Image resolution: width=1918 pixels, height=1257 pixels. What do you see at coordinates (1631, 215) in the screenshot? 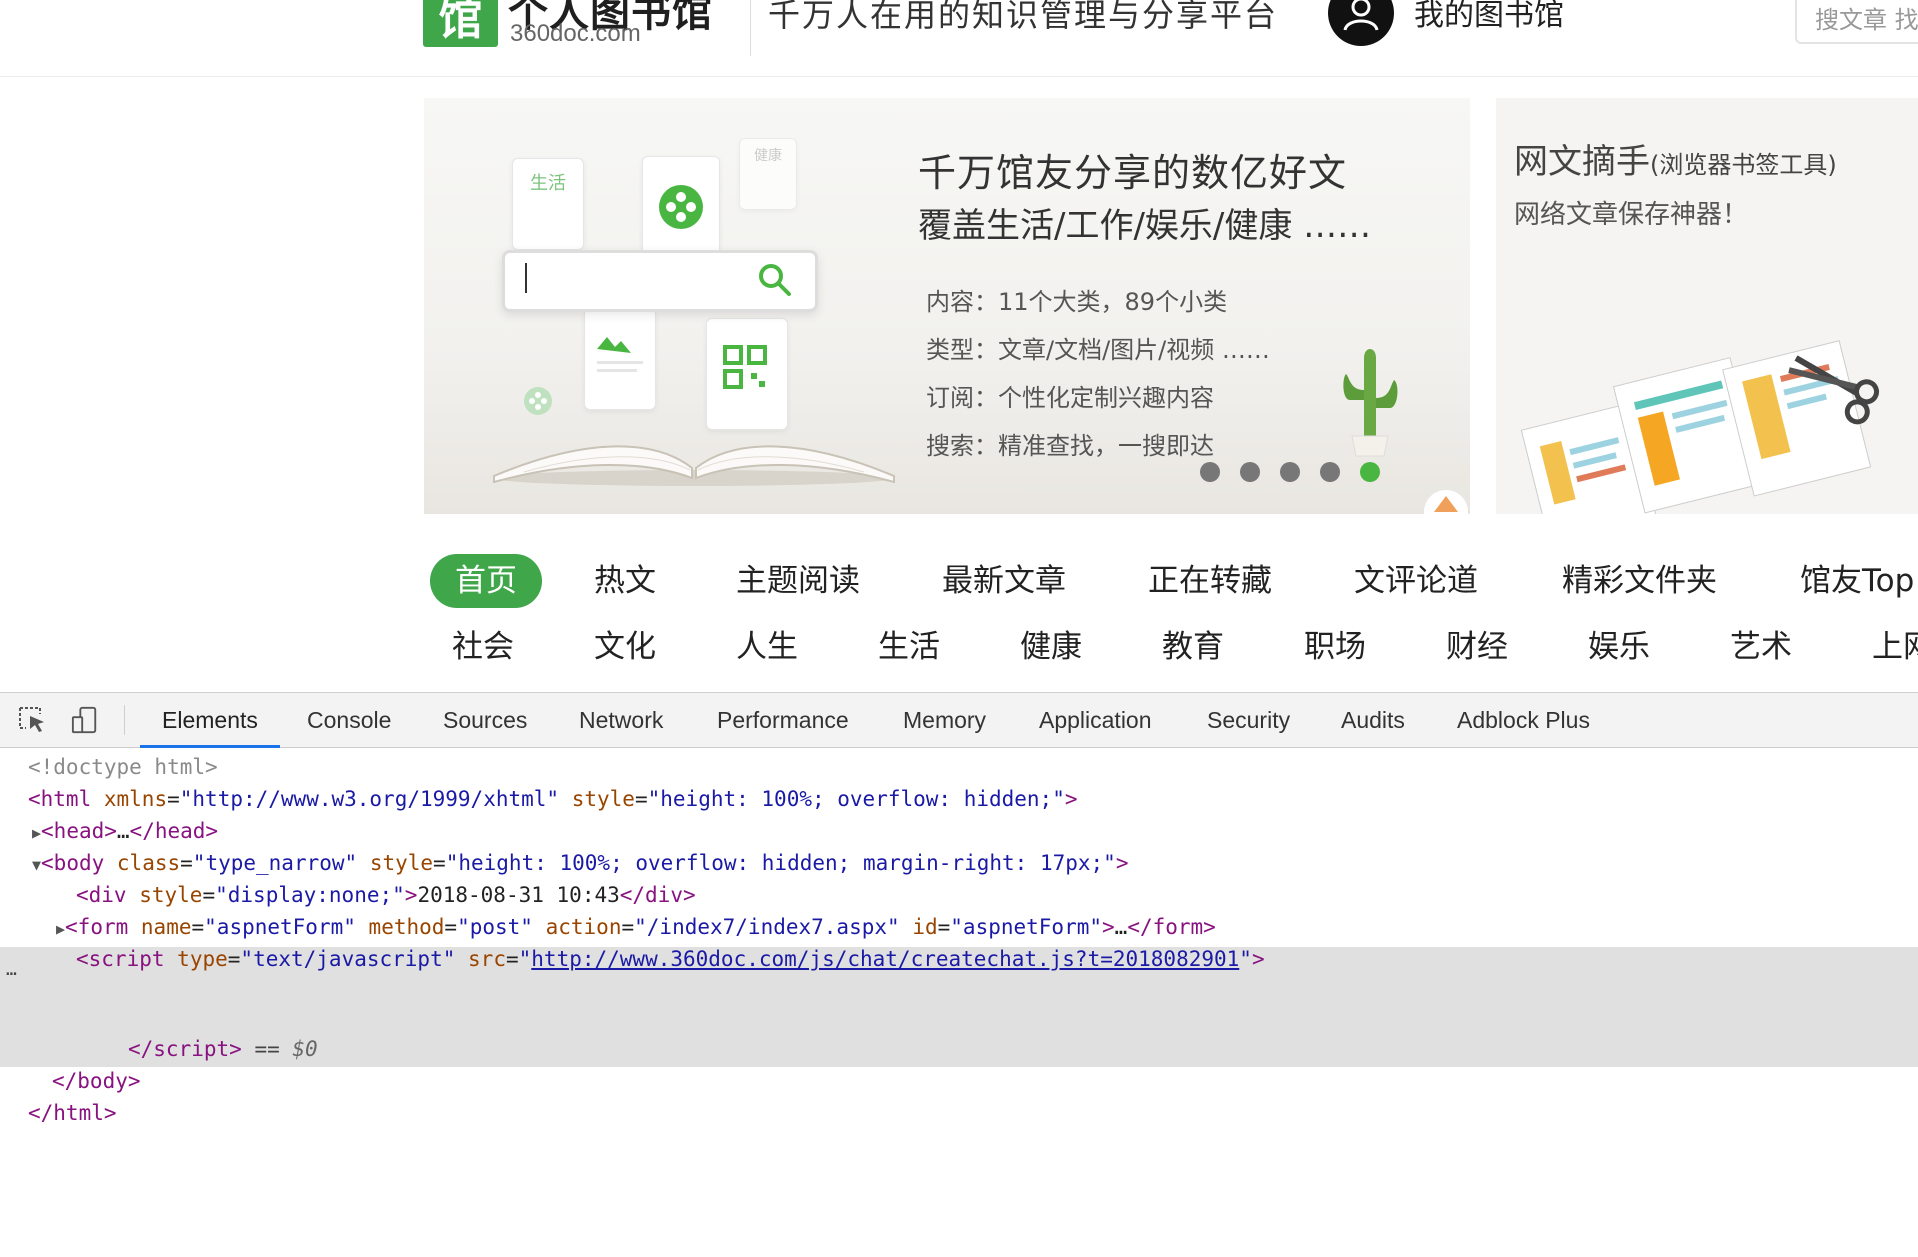
I see `bookmarklet-subtitle: 网络文章保存神器！` at bounding box center [1631, 215].